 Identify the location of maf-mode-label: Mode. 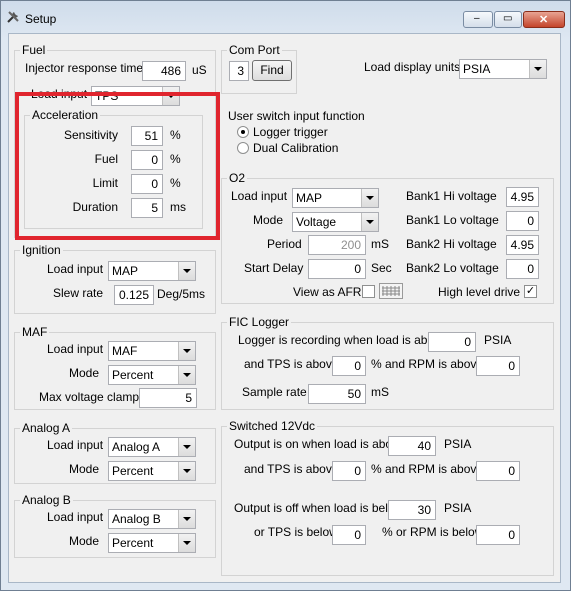
(84, 373).